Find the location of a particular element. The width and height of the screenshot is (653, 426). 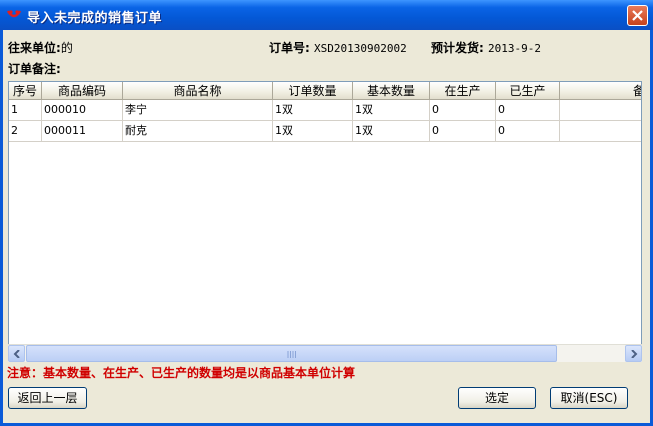

scroll-left-button is located at coordinates (16, 353).